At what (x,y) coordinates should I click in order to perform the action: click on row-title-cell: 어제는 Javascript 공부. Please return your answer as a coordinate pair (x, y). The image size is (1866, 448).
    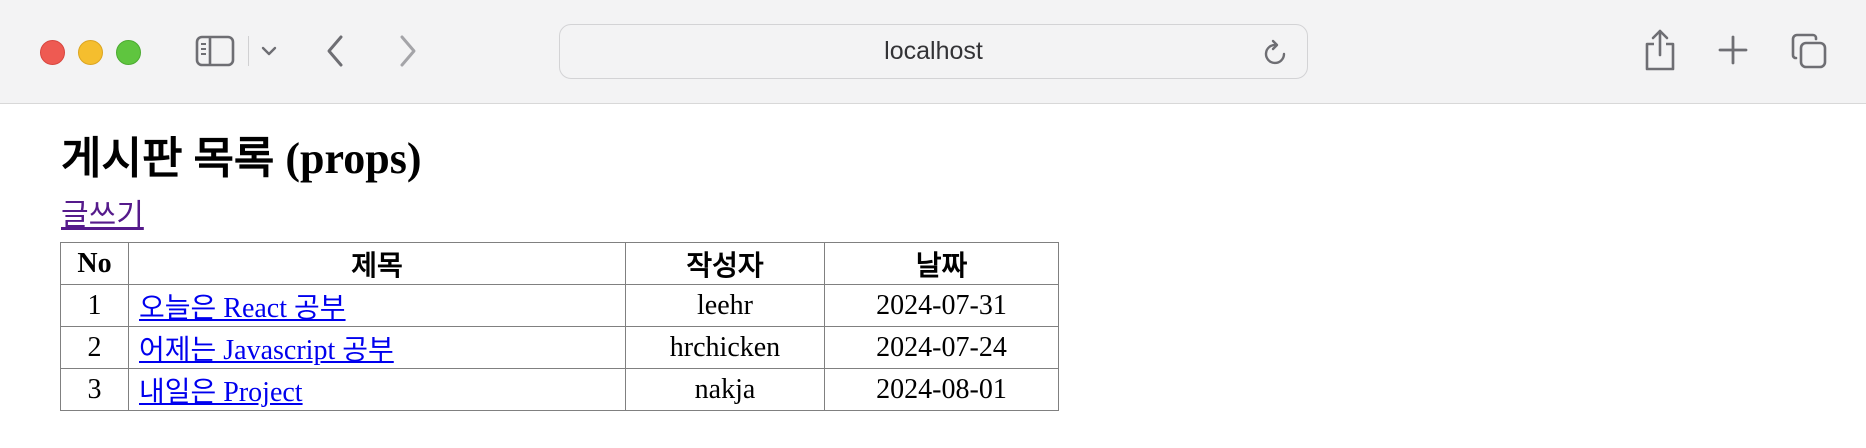
    Looking at the image, I should click on (377, 347).